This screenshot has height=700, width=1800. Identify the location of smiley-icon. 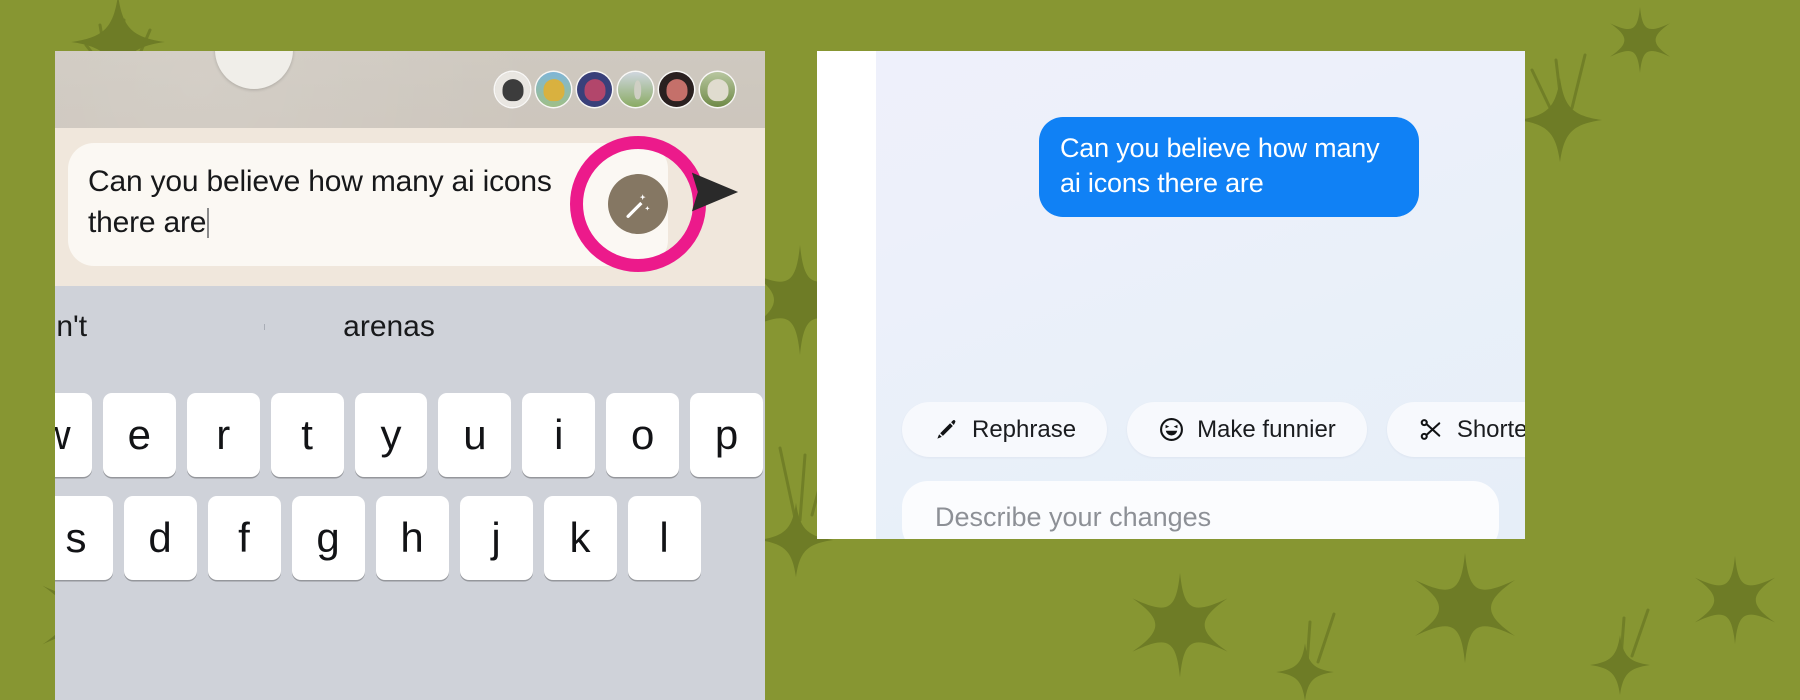
(1171, 430).